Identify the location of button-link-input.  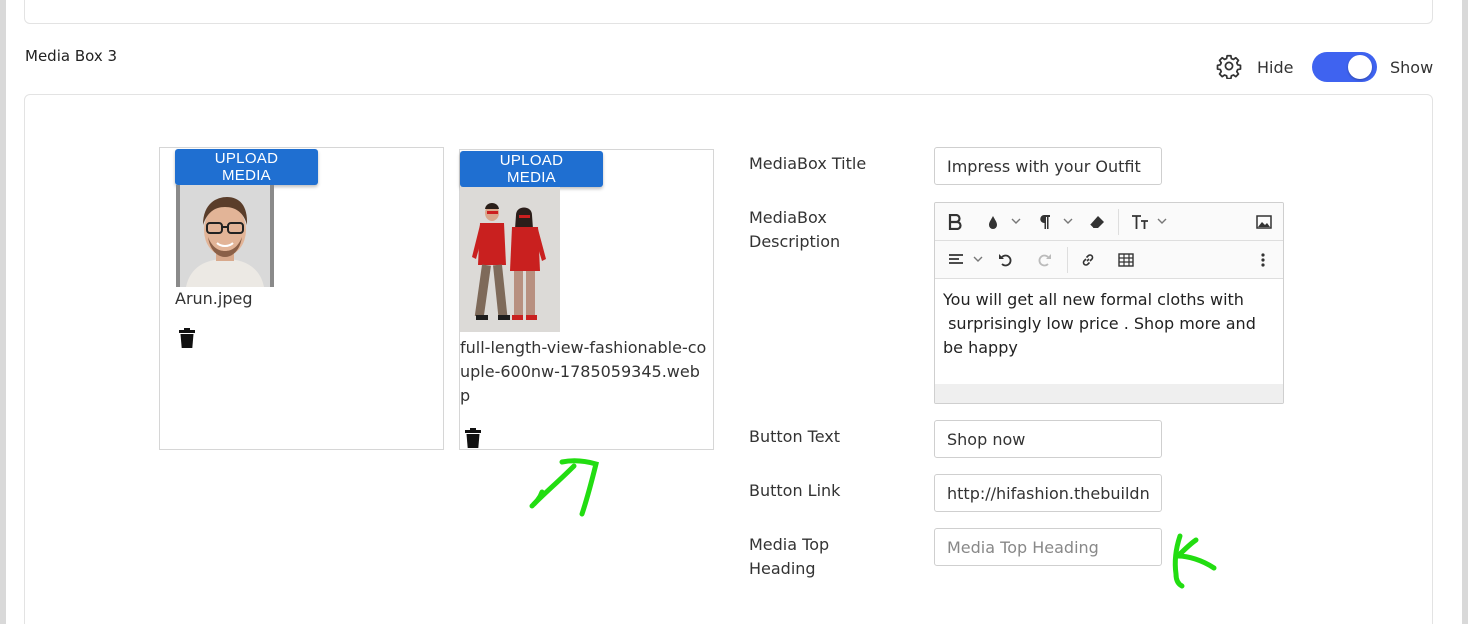
(1048, 493).